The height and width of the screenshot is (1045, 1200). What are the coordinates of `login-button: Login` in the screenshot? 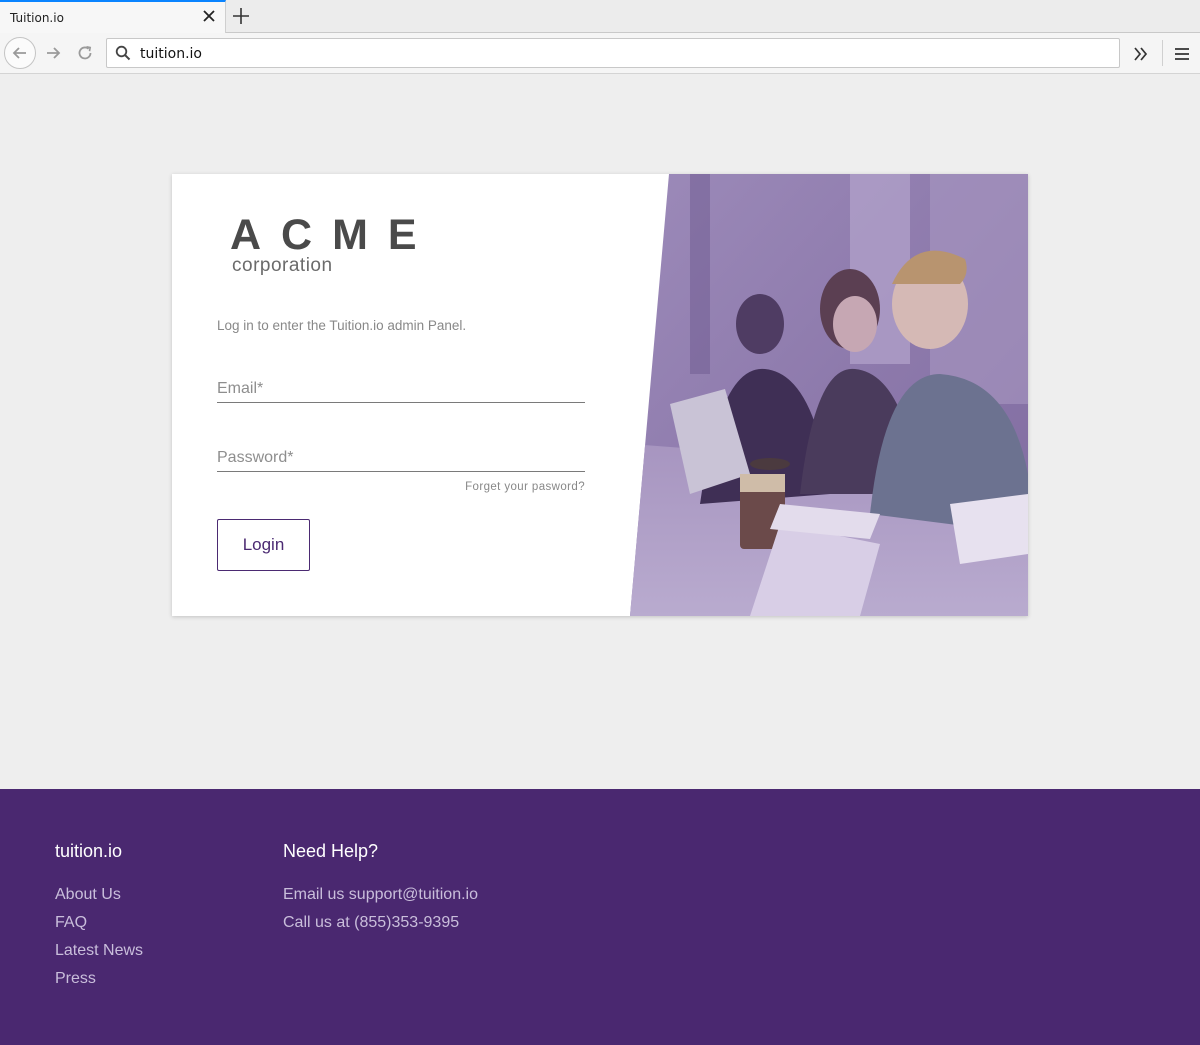 It's located at (263, 545).